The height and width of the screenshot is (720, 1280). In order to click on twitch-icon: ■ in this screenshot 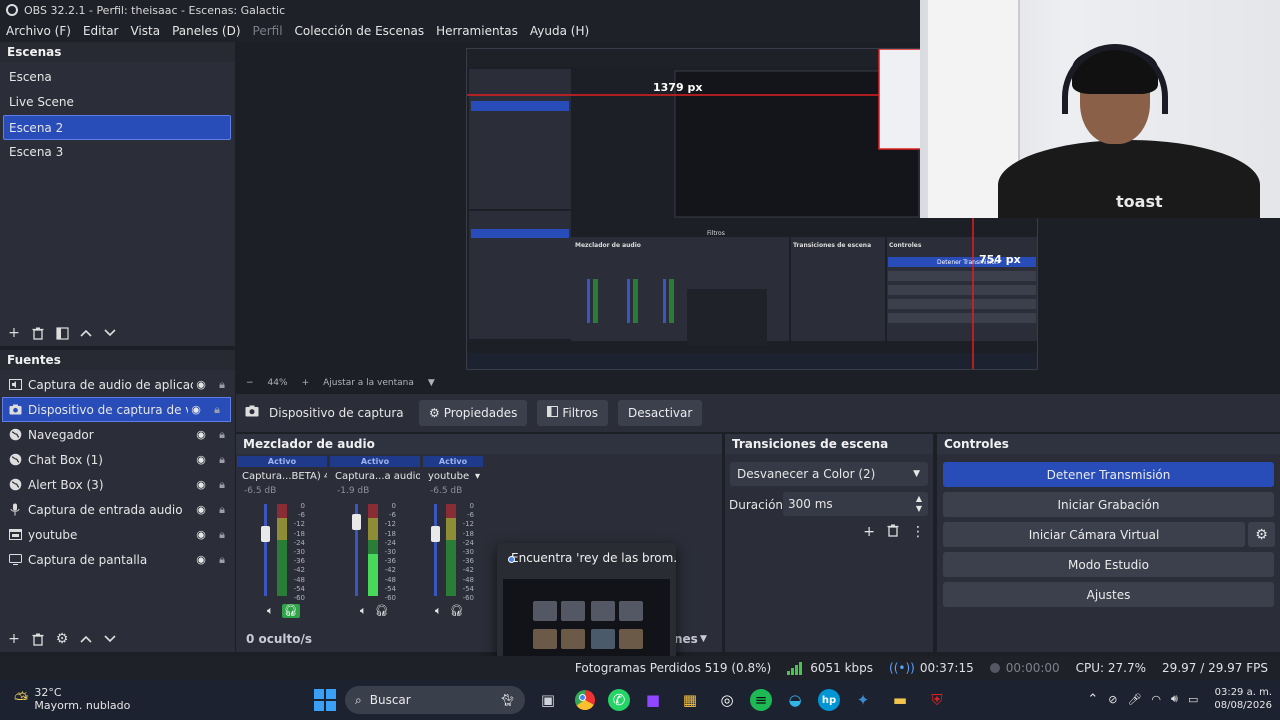, I will do `click(653, 700)`.